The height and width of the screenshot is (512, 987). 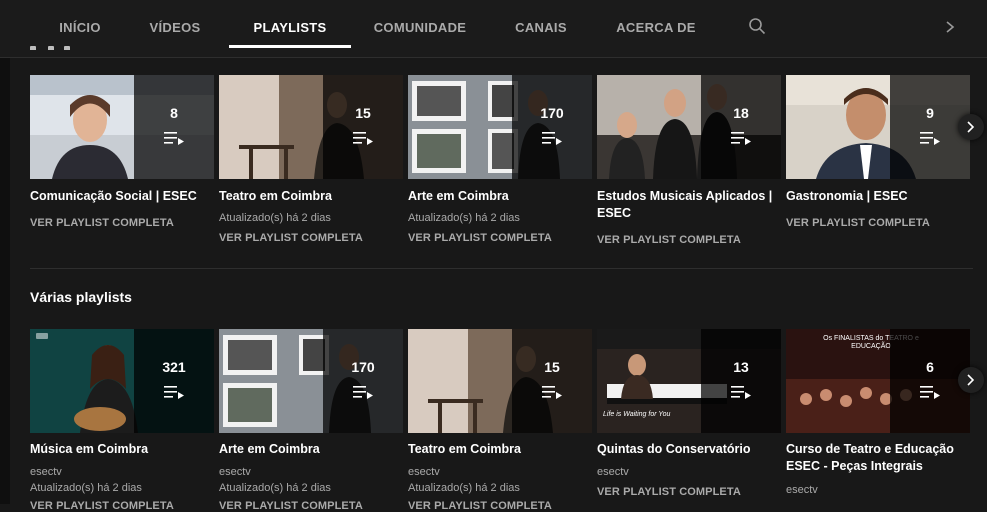 I want to click on active-tab-indicator, so click(x=290, y=46).